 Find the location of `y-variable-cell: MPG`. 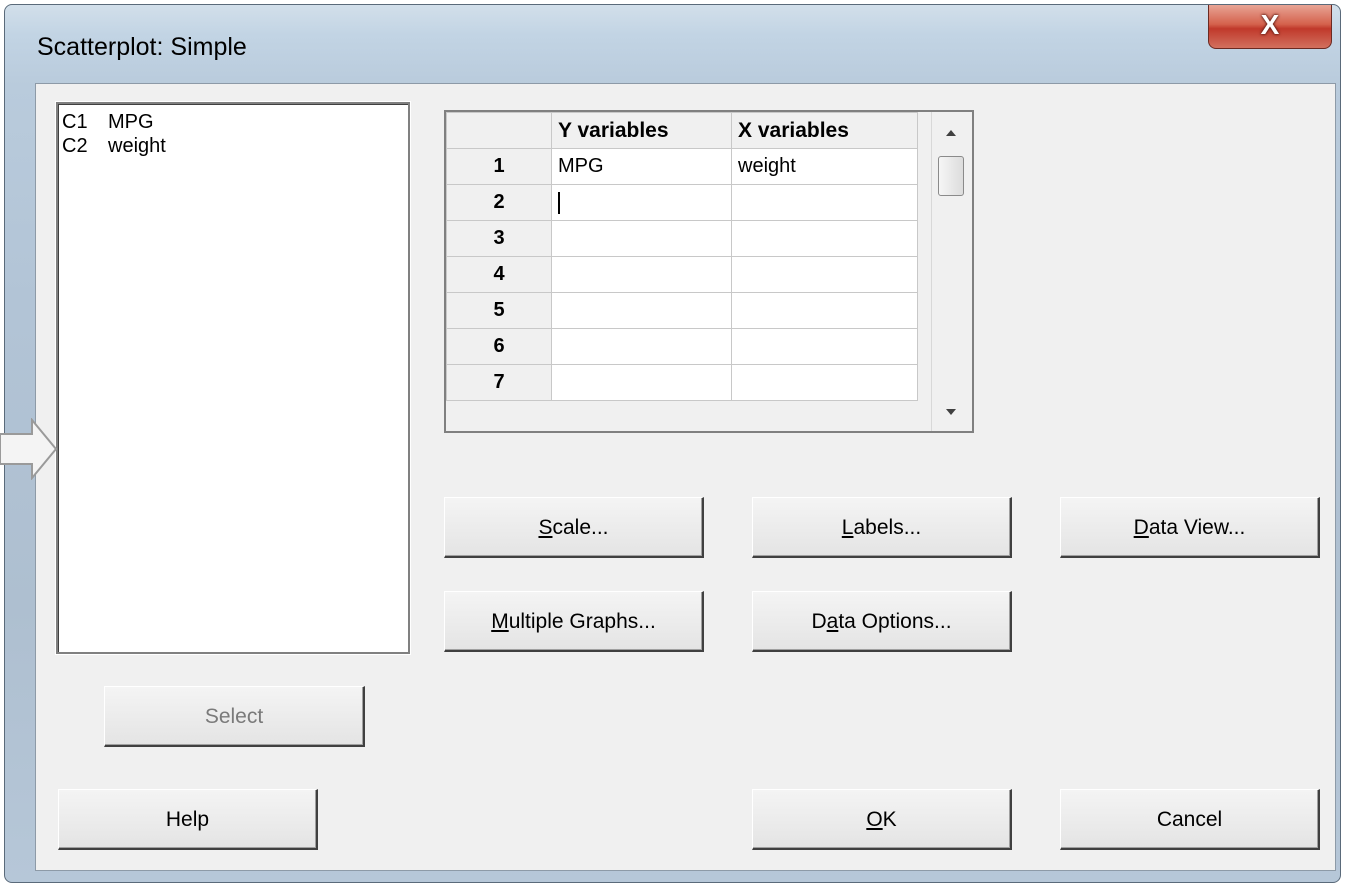

y-variable-cell: MPG is located at coordinates (641, 166).